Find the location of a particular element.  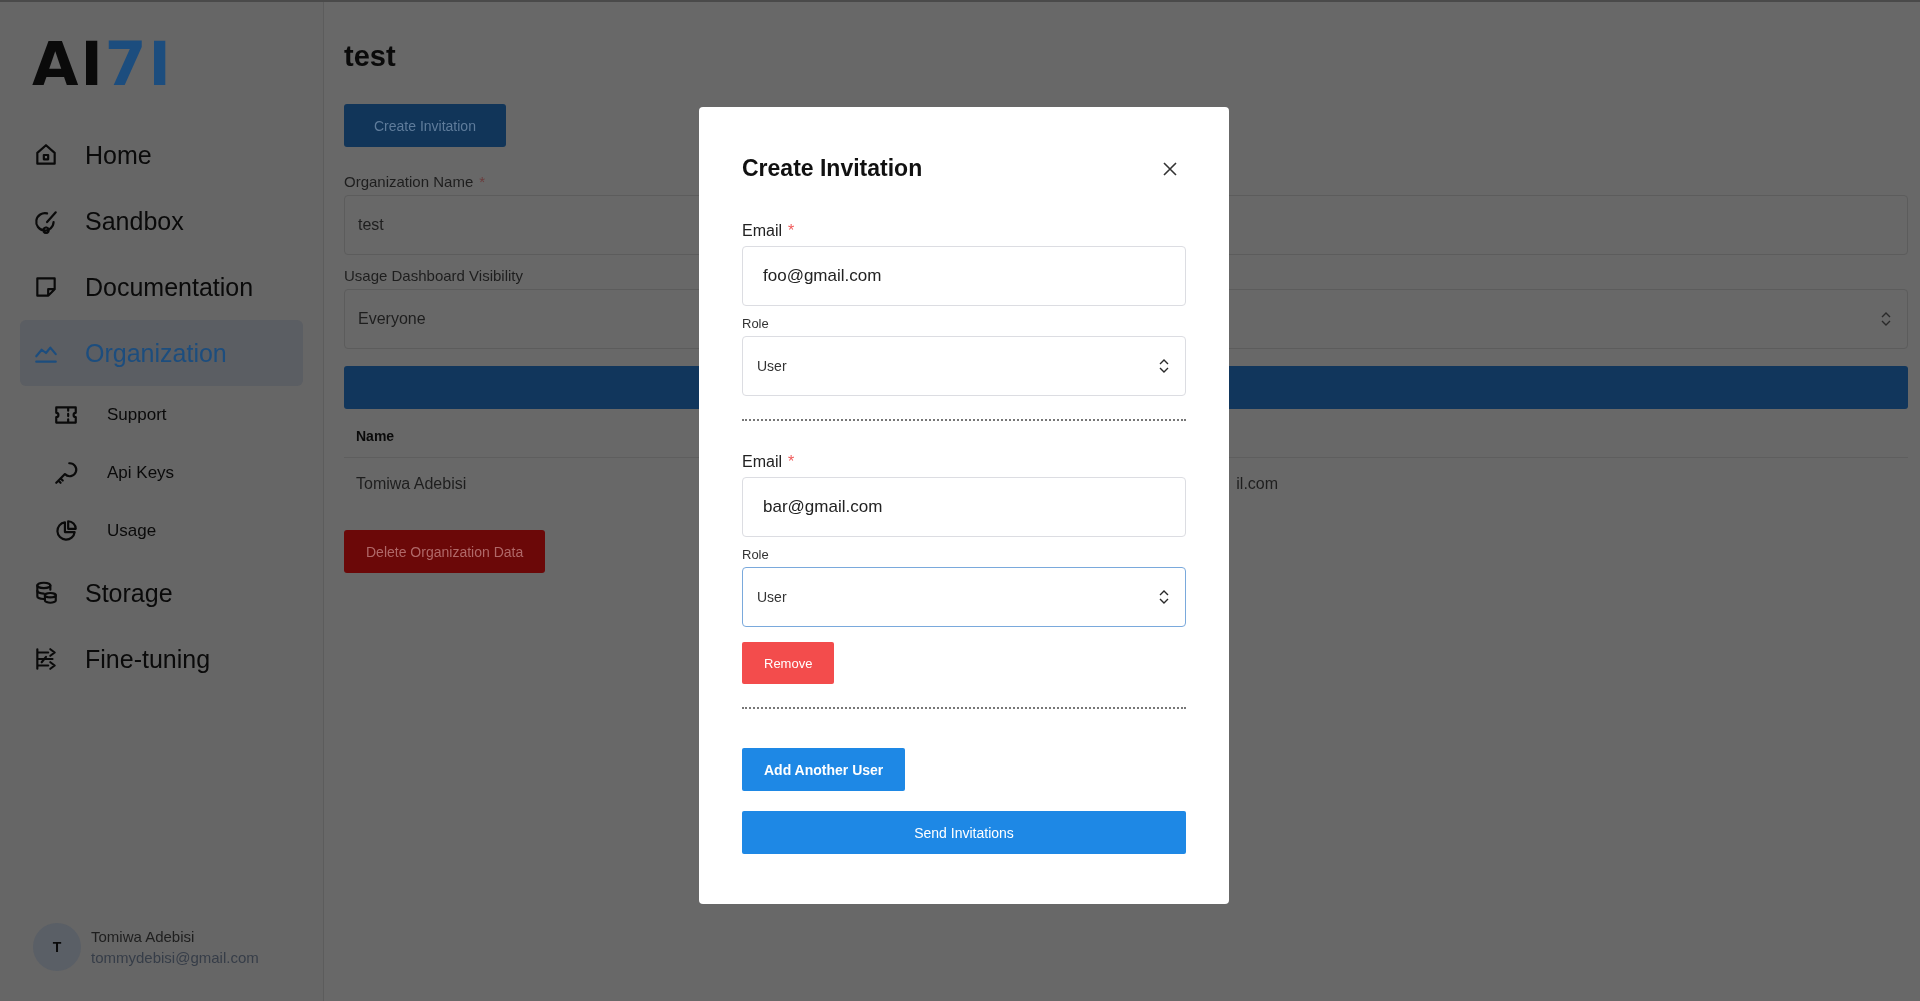

user-name: Tomiwa Adebisi is located at coordinates (143, 936).